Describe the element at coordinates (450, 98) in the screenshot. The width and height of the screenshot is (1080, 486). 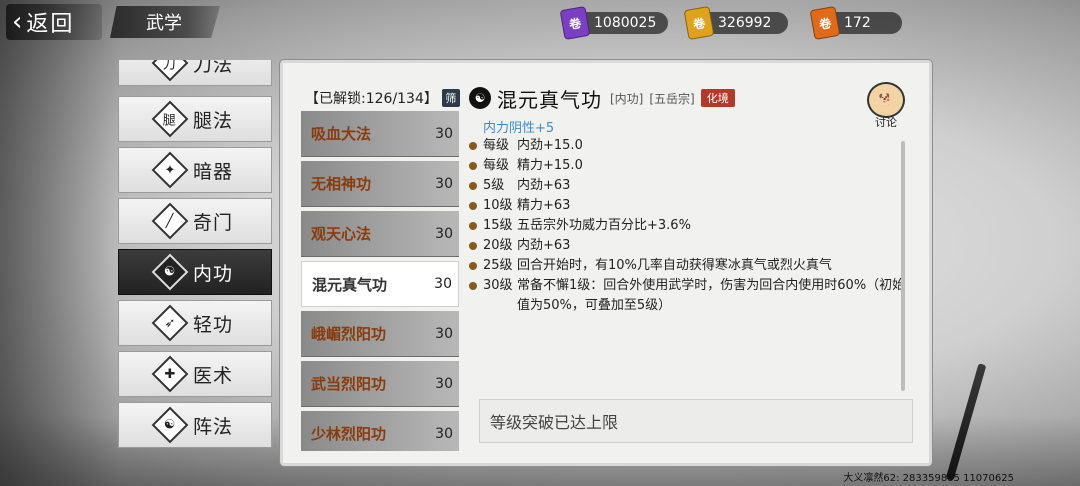
I see `filter-button: 筛` at that location.